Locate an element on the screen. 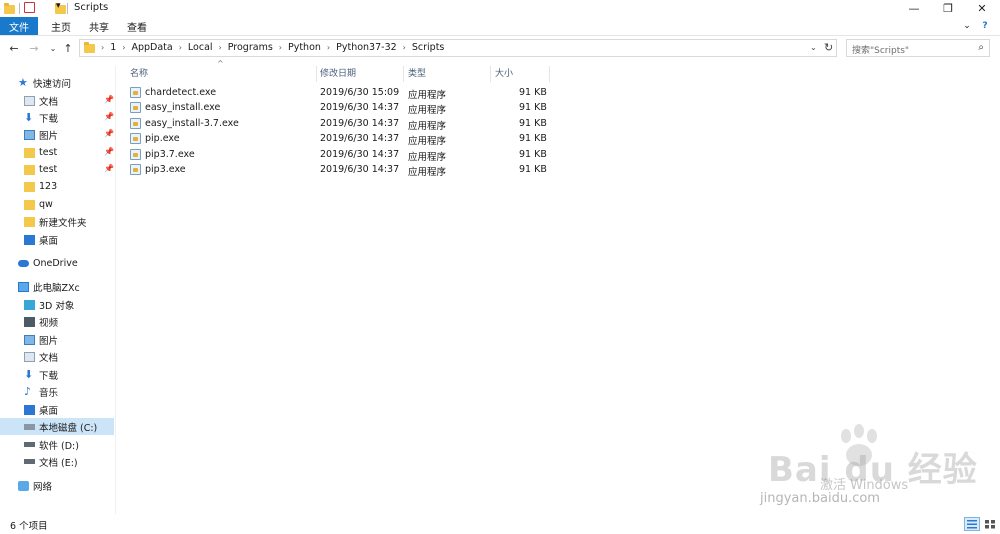 This screenshot has width=1000, height=534. recent-locations-icon: ⌄ is located at coordinates (53, 48).